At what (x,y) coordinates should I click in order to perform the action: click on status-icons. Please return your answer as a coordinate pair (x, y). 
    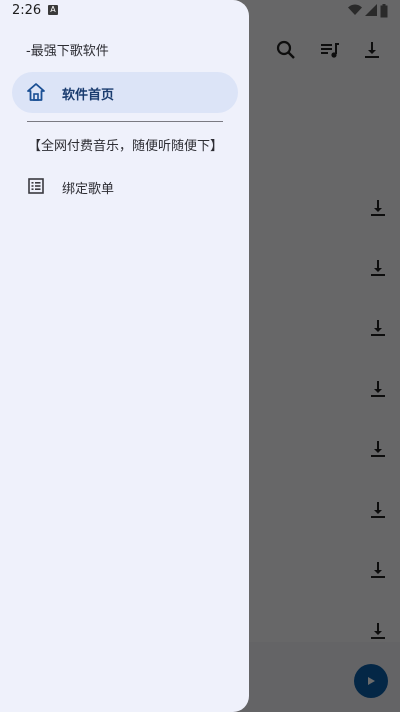
    Looking at the image, I should click on (368, 11).